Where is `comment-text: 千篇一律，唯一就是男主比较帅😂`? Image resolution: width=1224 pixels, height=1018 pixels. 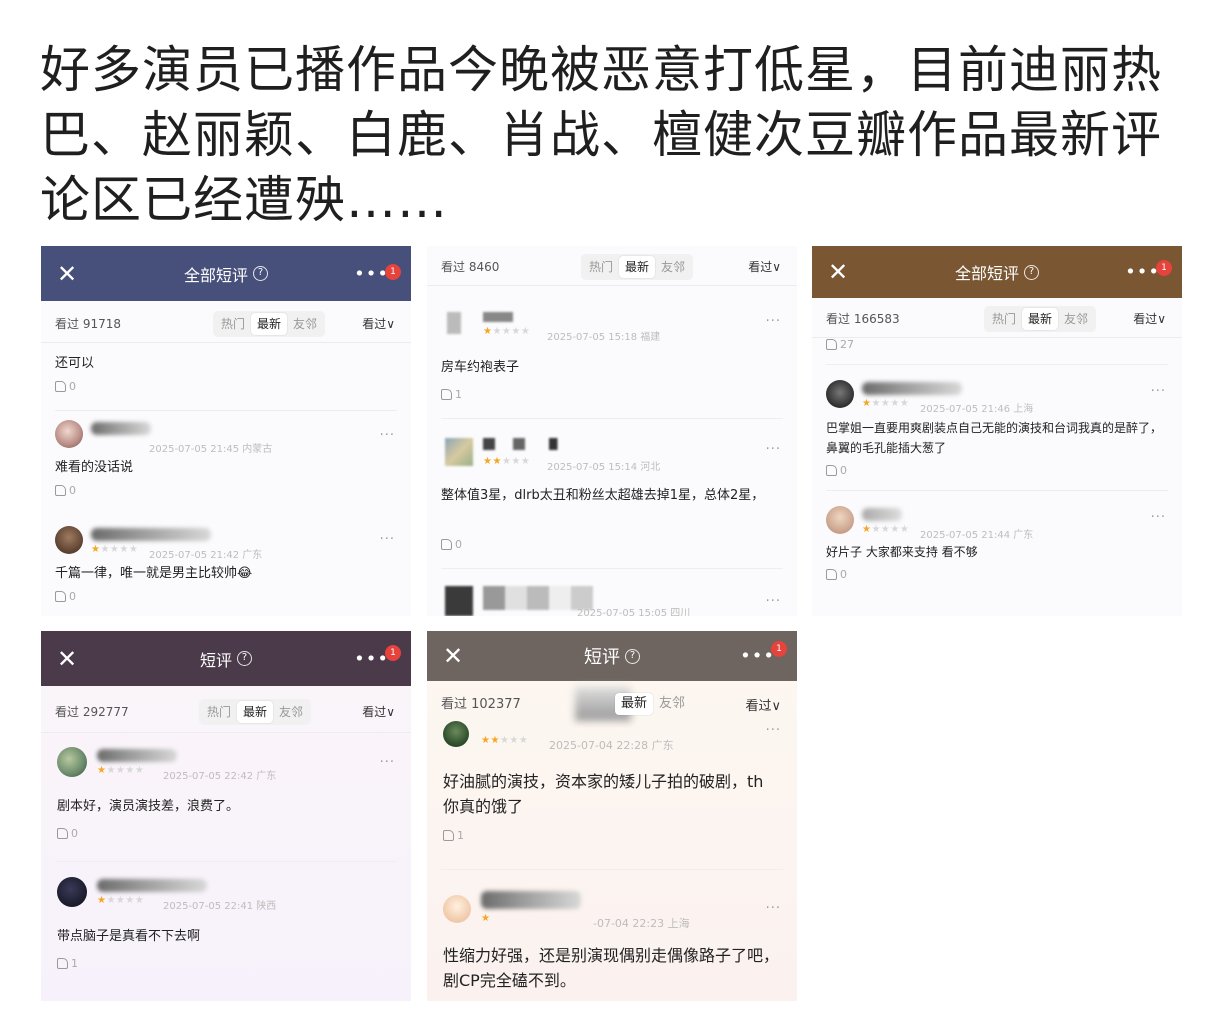 comment-text: 千篇一律，唯一就是男主比较帅😂 is located at coordinates (154, 573).